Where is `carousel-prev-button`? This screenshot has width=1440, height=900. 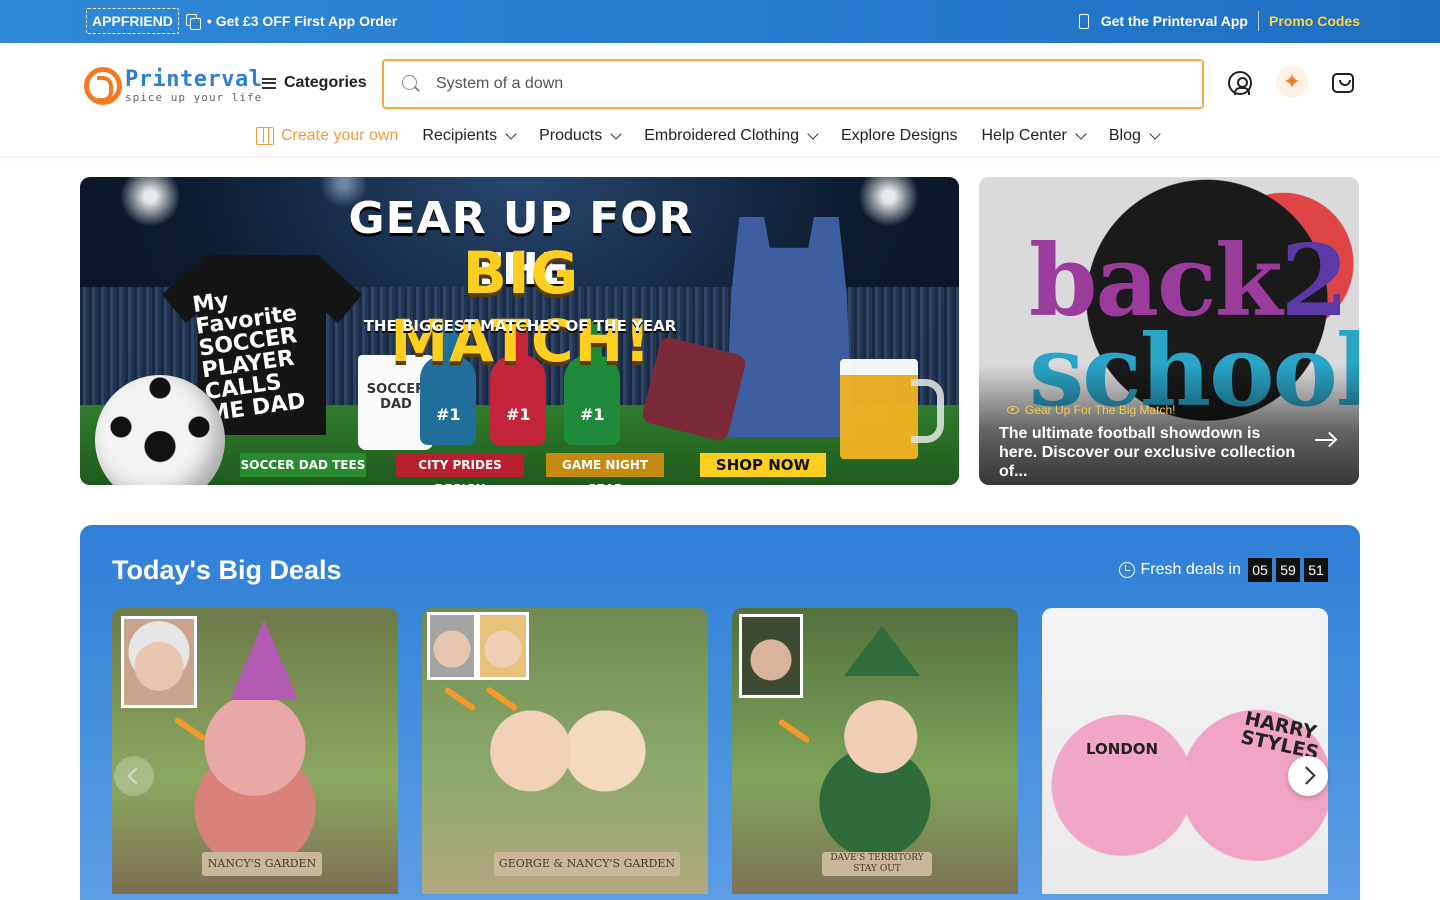 carousel-prev-button is located at coordinates (134, 776).